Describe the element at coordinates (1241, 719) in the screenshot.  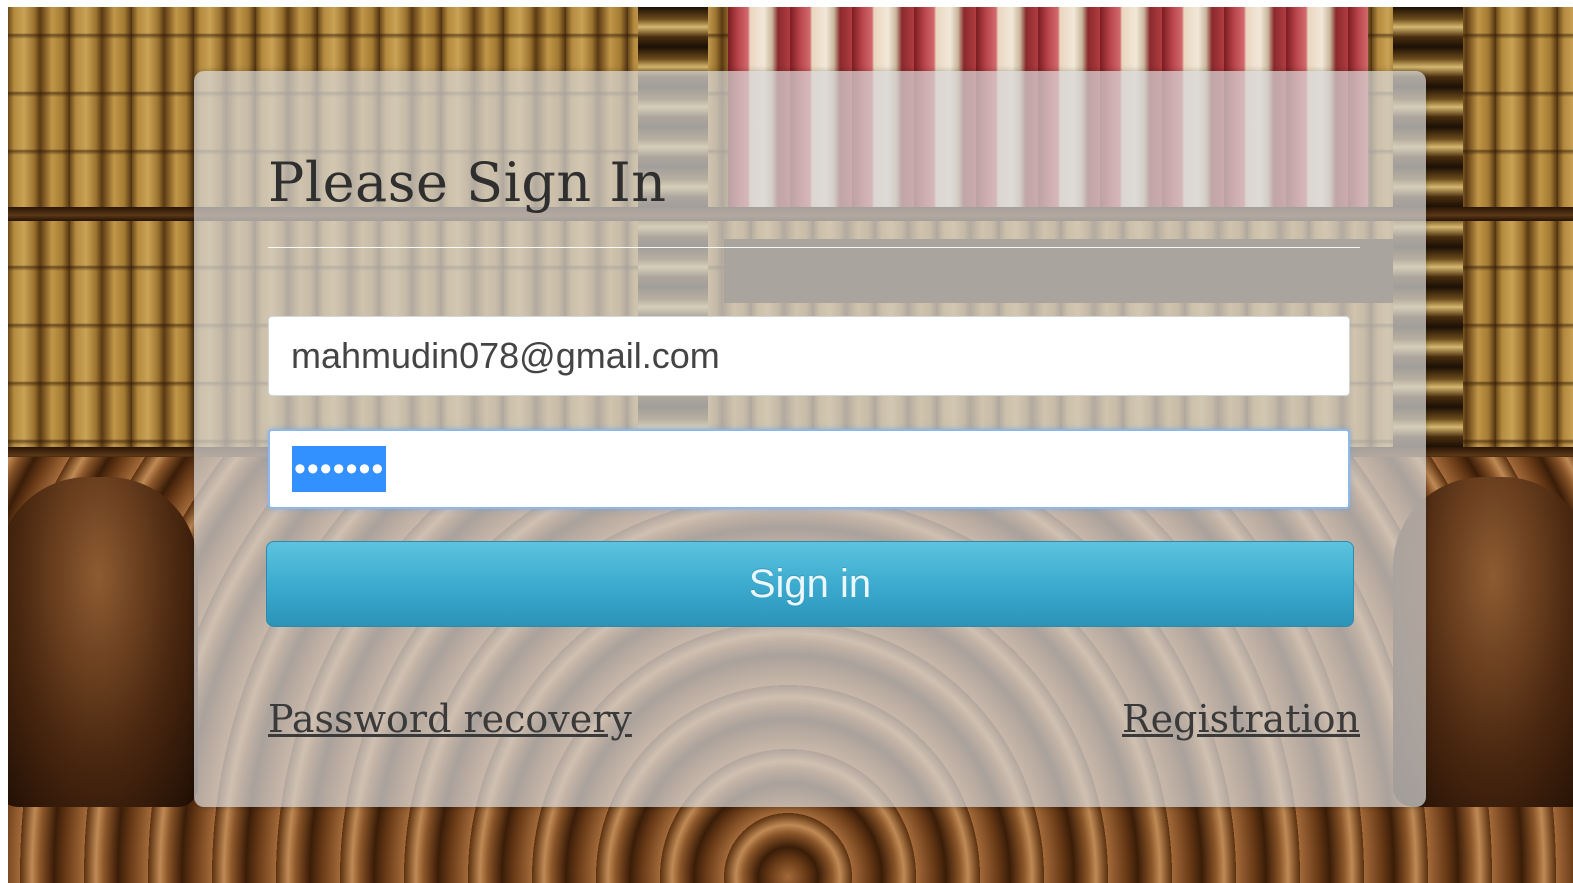
I see `registration-link: Registration` at that location.